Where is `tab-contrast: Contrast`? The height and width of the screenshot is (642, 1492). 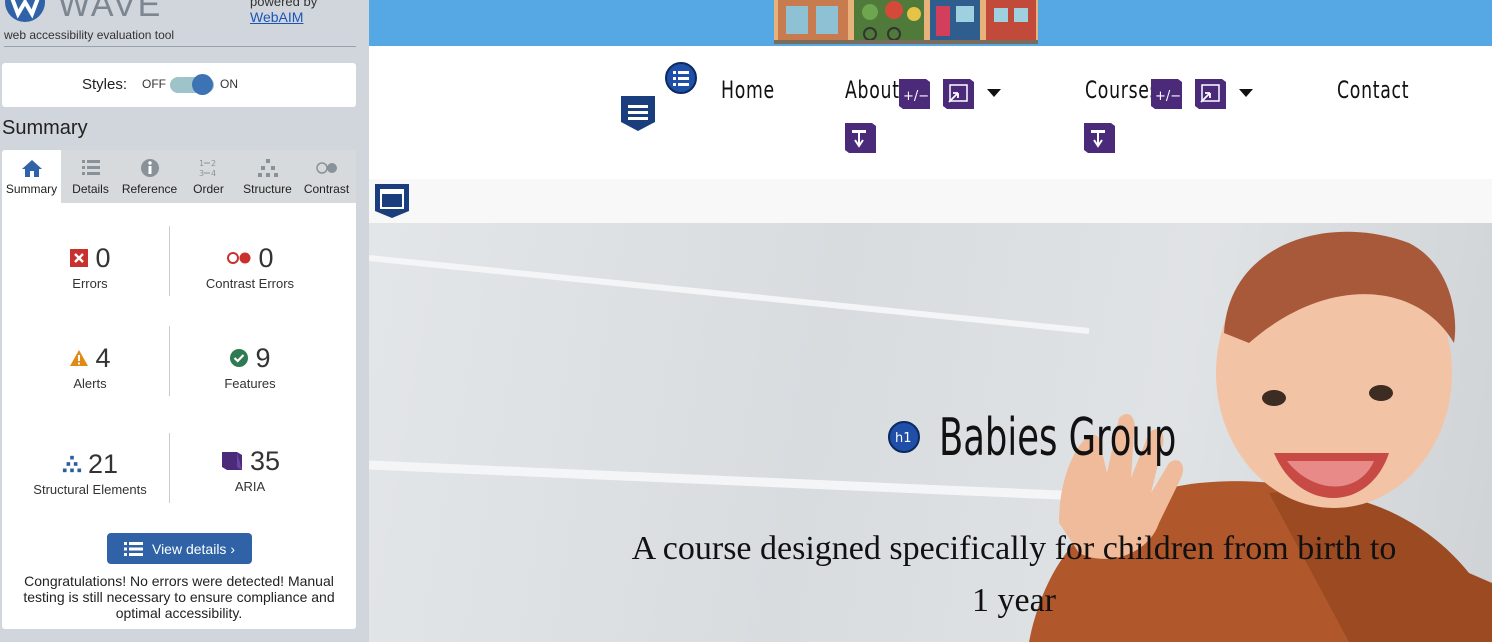 tab-contrast: Contrast is located at coordinates (326, 176).